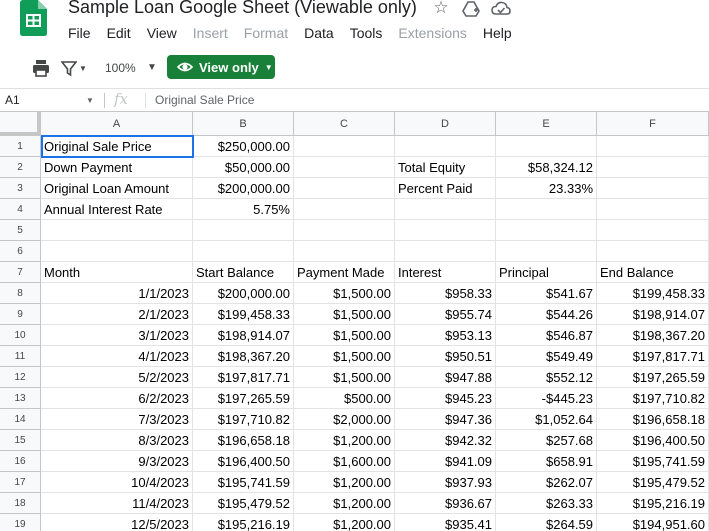  I want to click on column-header-f: F, so click(653, 124).